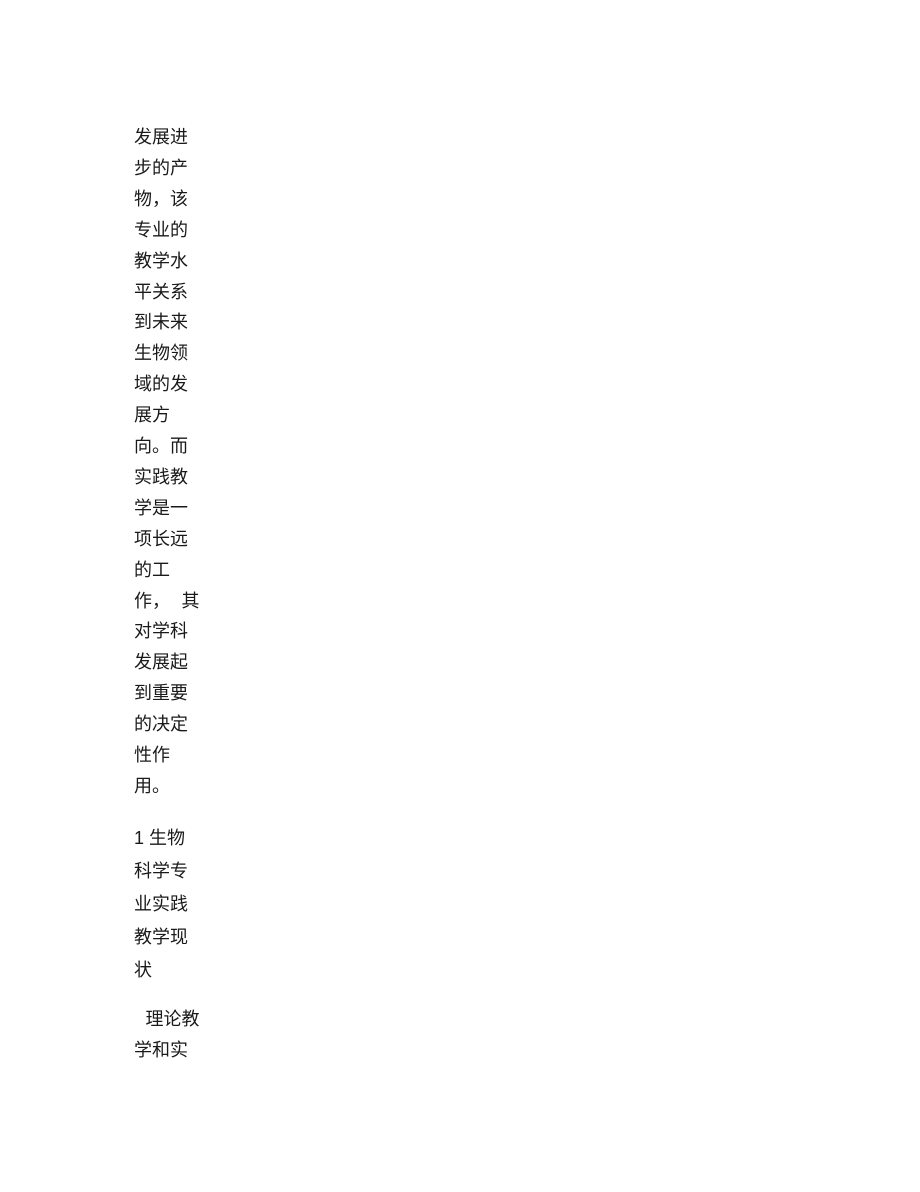 This screenshot has height=1192, width=920. What do you see at coordinates (161, 323) in the screenshot?
I see `text-line: 到未来` at bounding box center [161, 323].